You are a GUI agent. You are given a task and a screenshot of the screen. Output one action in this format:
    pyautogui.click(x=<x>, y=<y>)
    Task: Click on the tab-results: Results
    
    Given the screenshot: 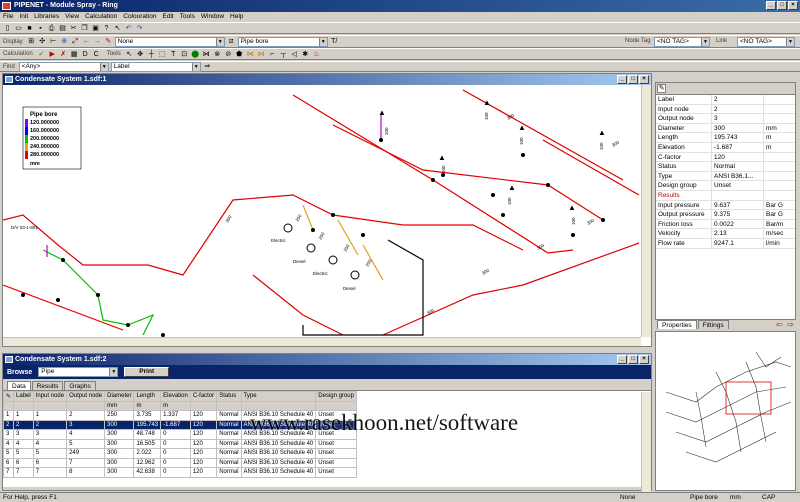 What is the action you would take?
    pyautogui.click(x=47, y=385)
    